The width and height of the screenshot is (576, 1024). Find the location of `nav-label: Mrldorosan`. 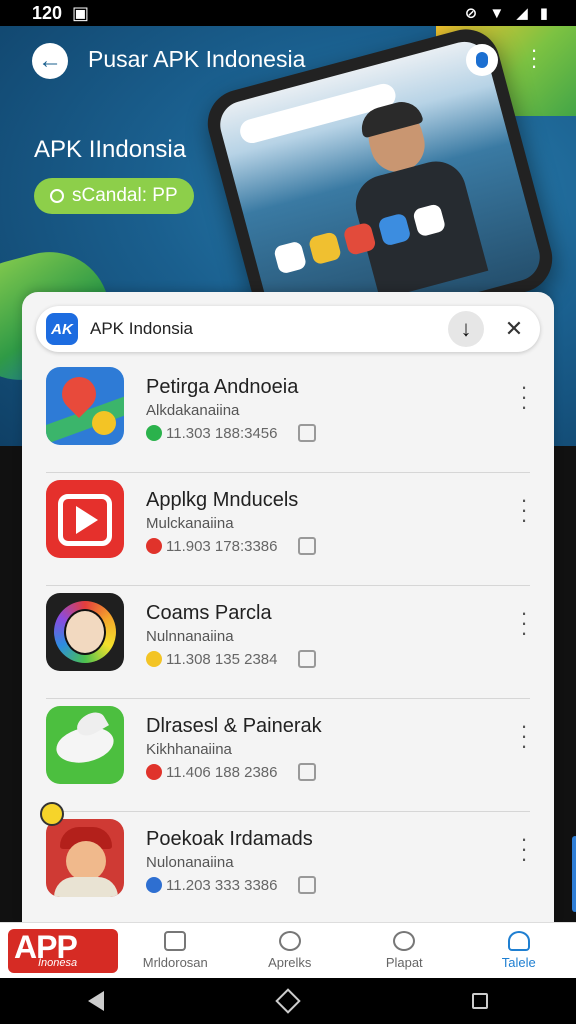

nav-label: Mrldorosan is located at coordinates (175, 962).